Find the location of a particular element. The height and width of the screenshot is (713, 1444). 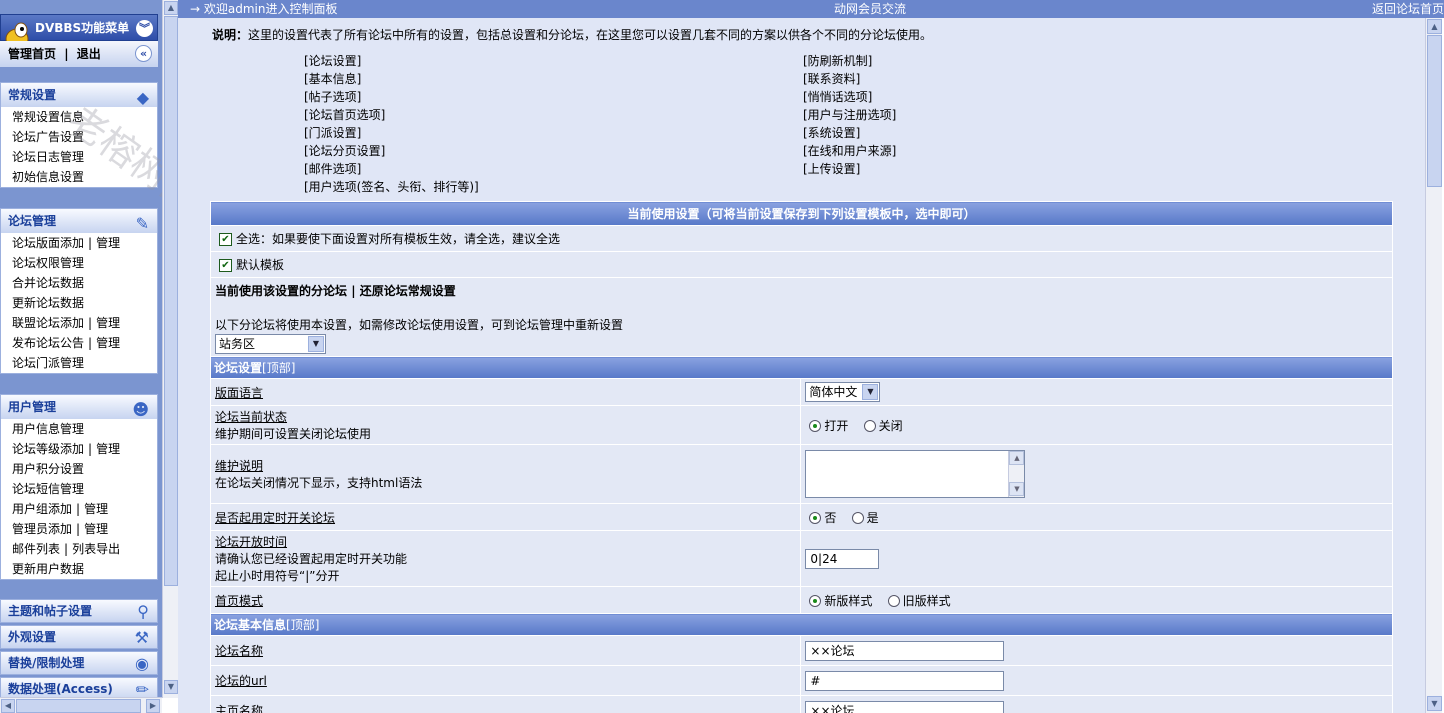

sidebar-item: 论坛门派管理 is located at coordinates (79, 363).